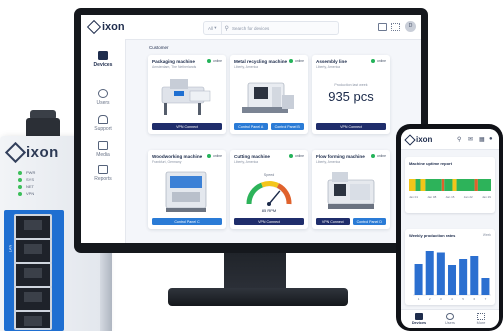 The width and height of the screenshot is (503, 331). I want to click on mobile-nav-devices: Devices, so click(419, 319).